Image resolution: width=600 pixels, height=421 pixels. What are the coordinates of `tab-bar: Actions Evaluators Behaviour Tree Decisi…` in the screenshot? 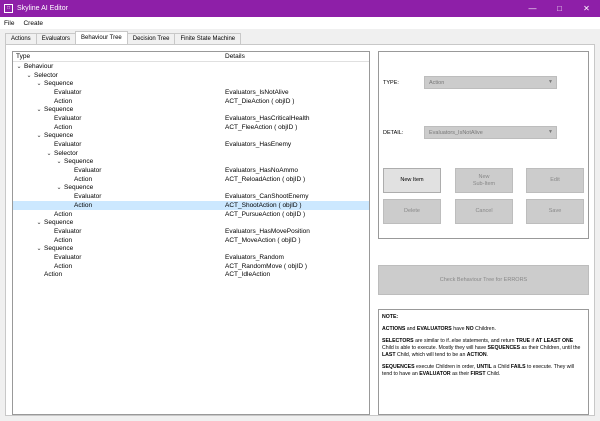 It's located at (123, 37).